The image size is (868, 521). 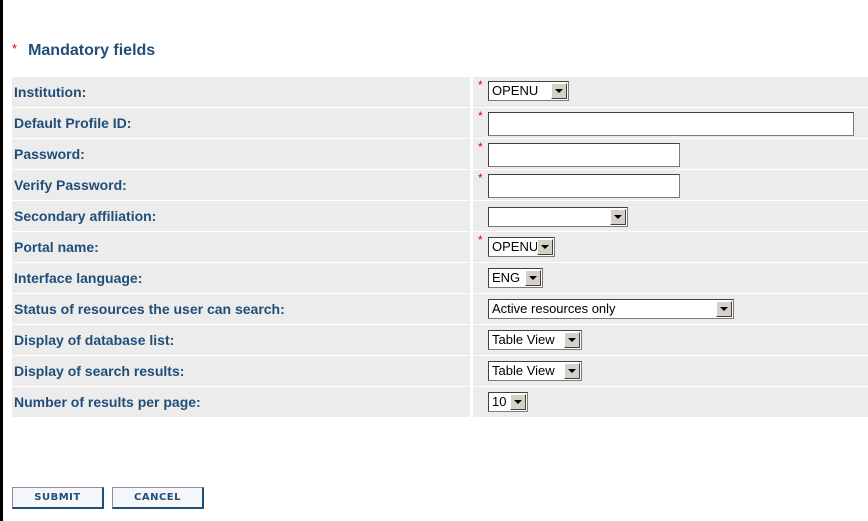 I want to click on search-results-display-value: Table View, so click(x=523, y=370).